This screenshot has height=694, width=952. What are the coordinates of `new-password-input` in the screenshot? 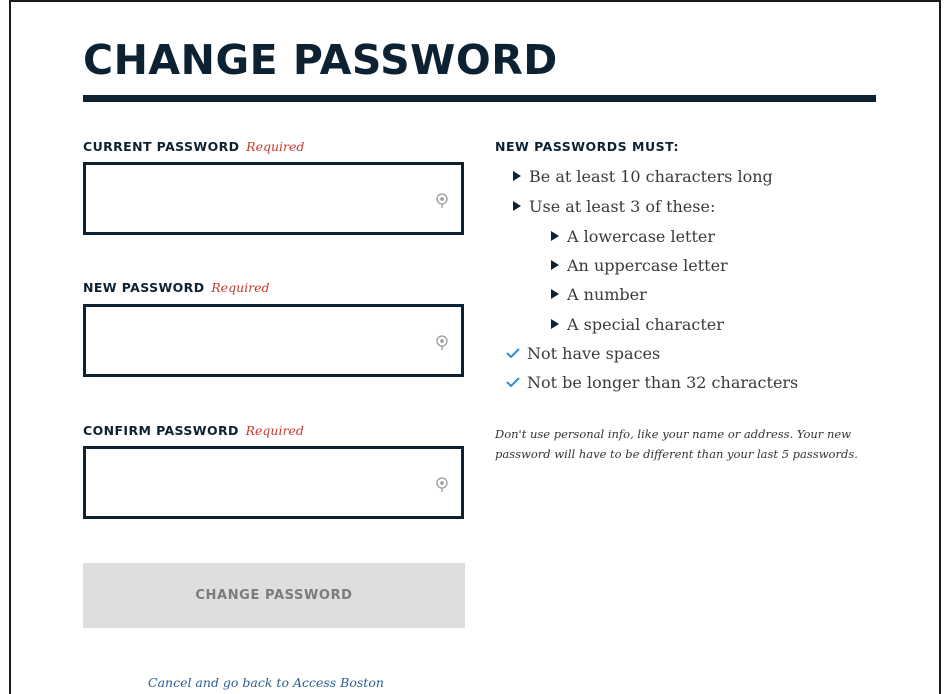 It's located at (263, 340).